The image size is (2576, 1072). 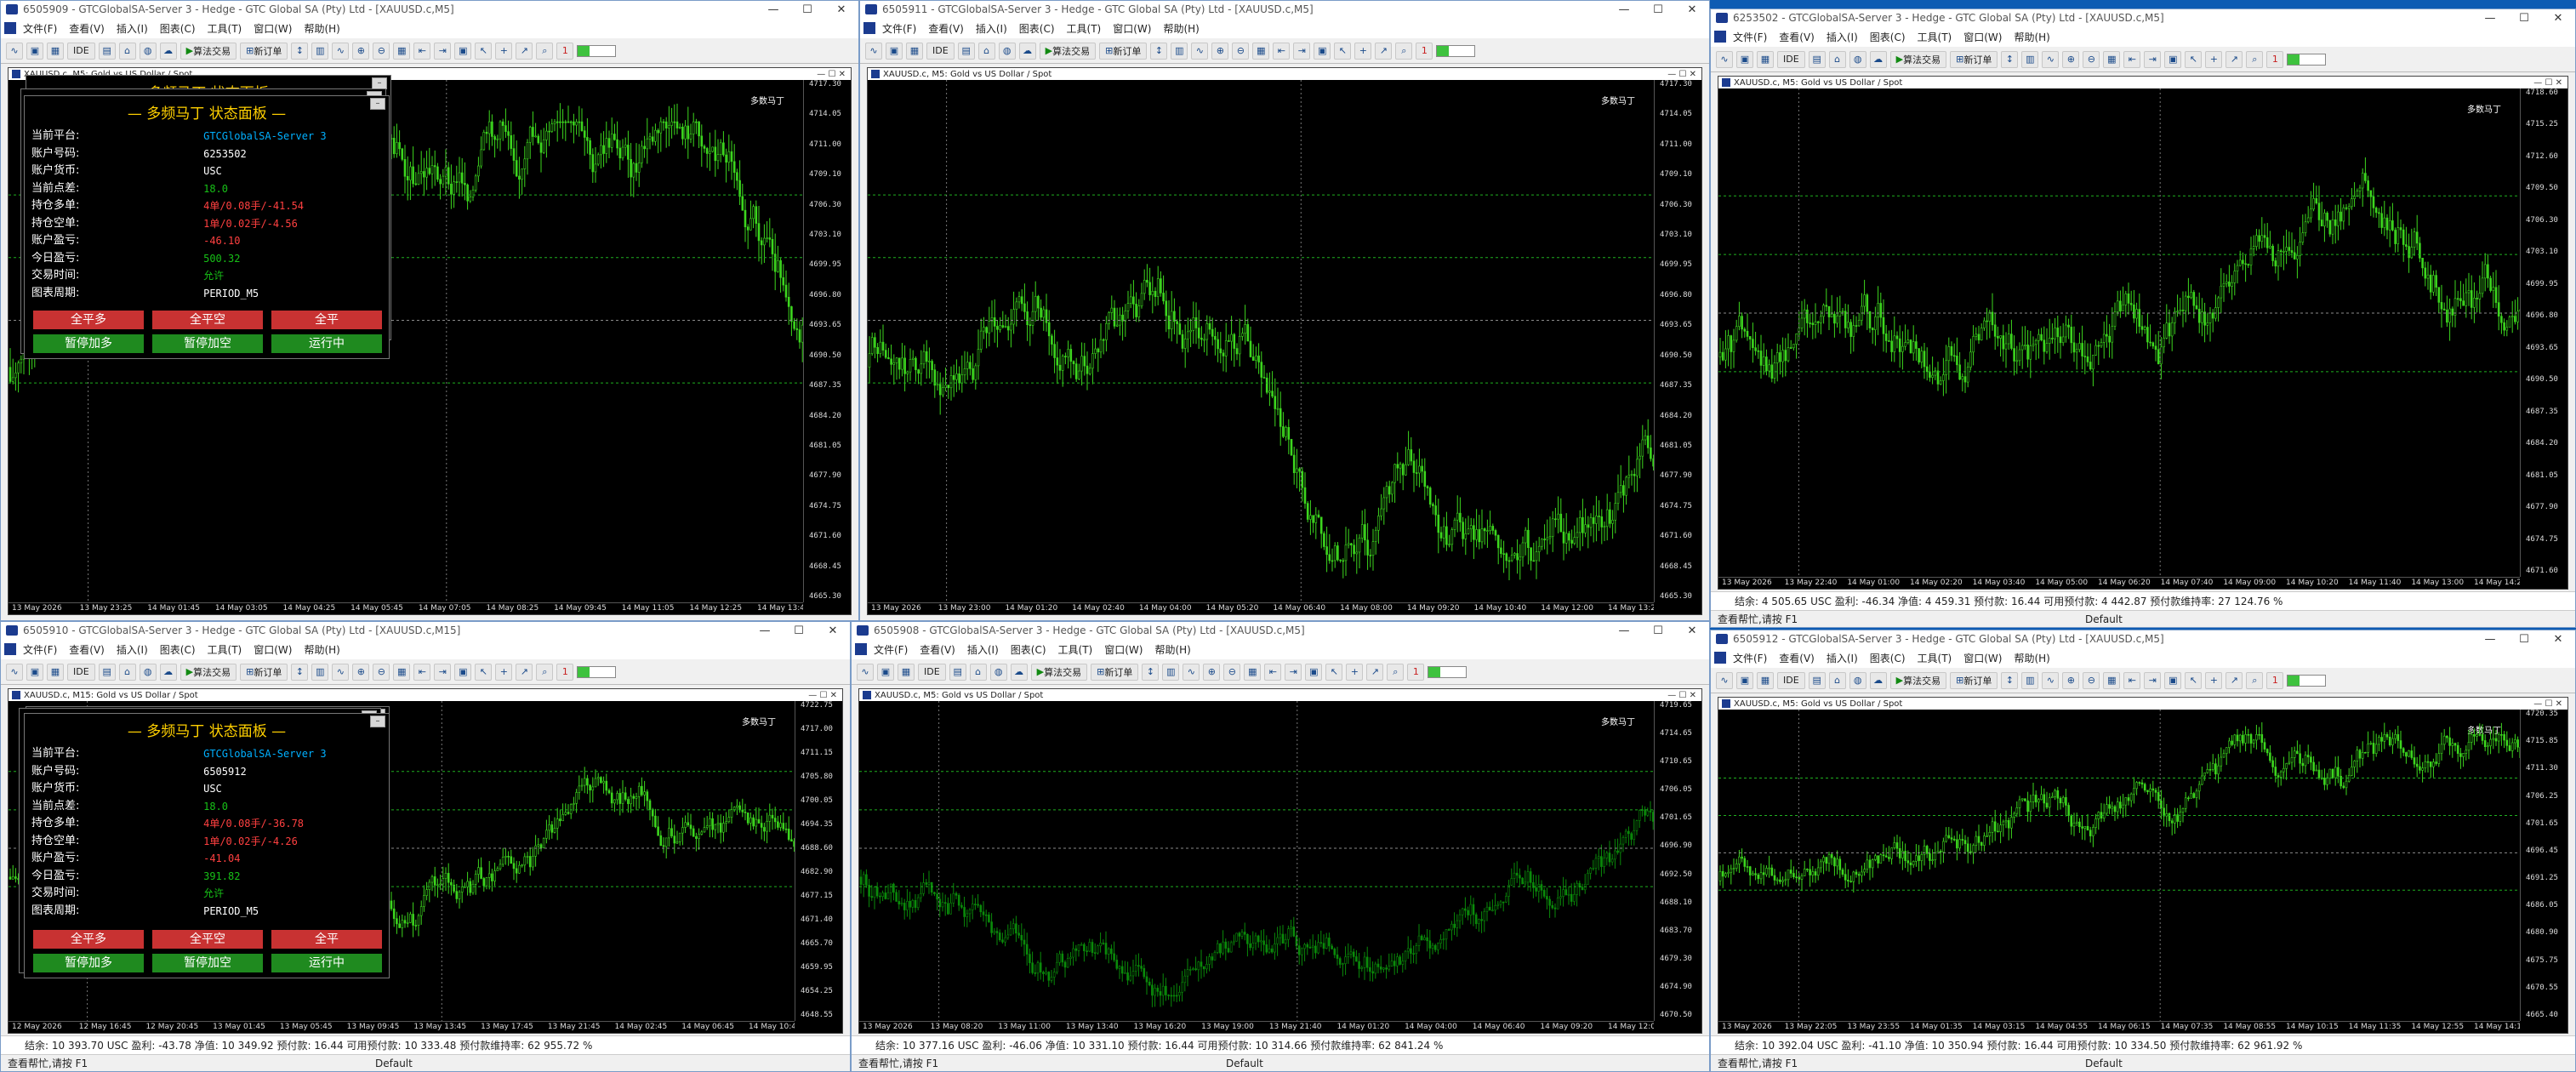 What do you see at coordinates (2104, 619) in the screenshot?
I see `profile-default: Default` at bounding box center [2104, 619].